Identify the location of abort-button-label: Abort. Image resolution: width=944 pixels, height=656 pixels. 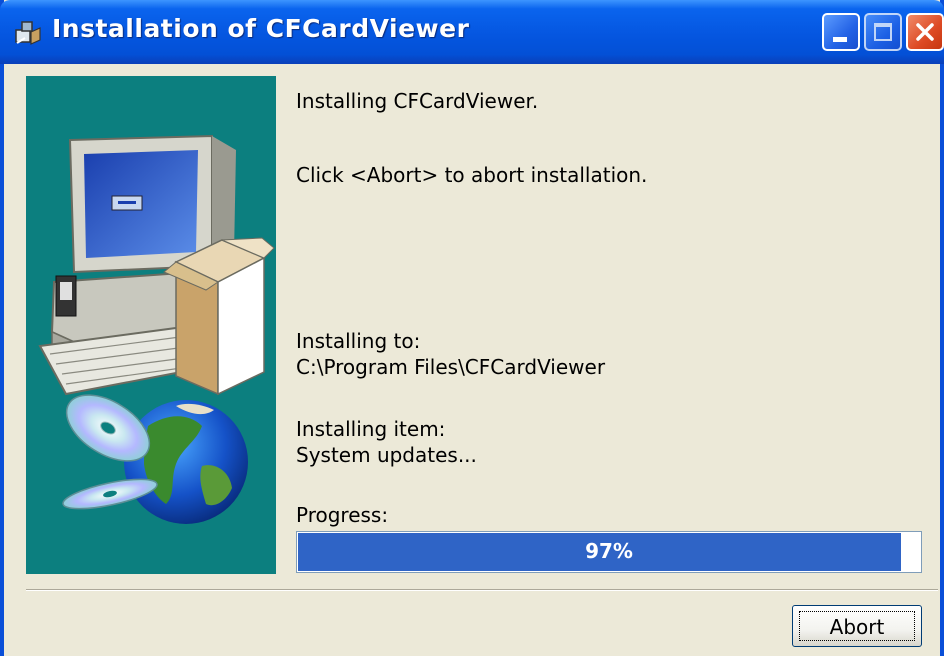
(857, 627).